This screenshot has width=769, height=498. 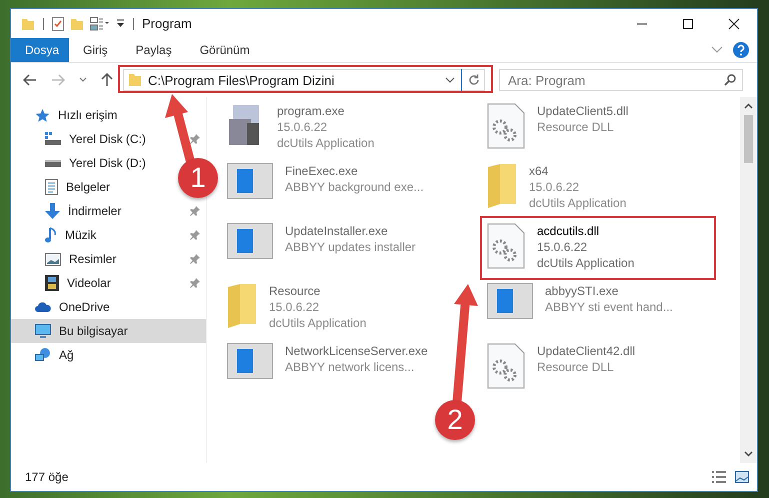 What do you see at coordinates (64, 283) in the screenshot?
I see `nav-item: Videolar` at bounding box center [64, 283].